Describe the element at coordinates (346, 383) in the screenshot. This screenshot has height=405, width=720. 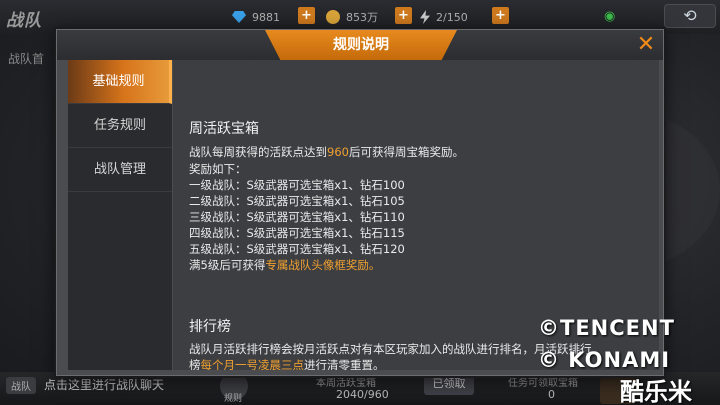
I see `weekly-box-label: 本周活跃宝箱` at that location.